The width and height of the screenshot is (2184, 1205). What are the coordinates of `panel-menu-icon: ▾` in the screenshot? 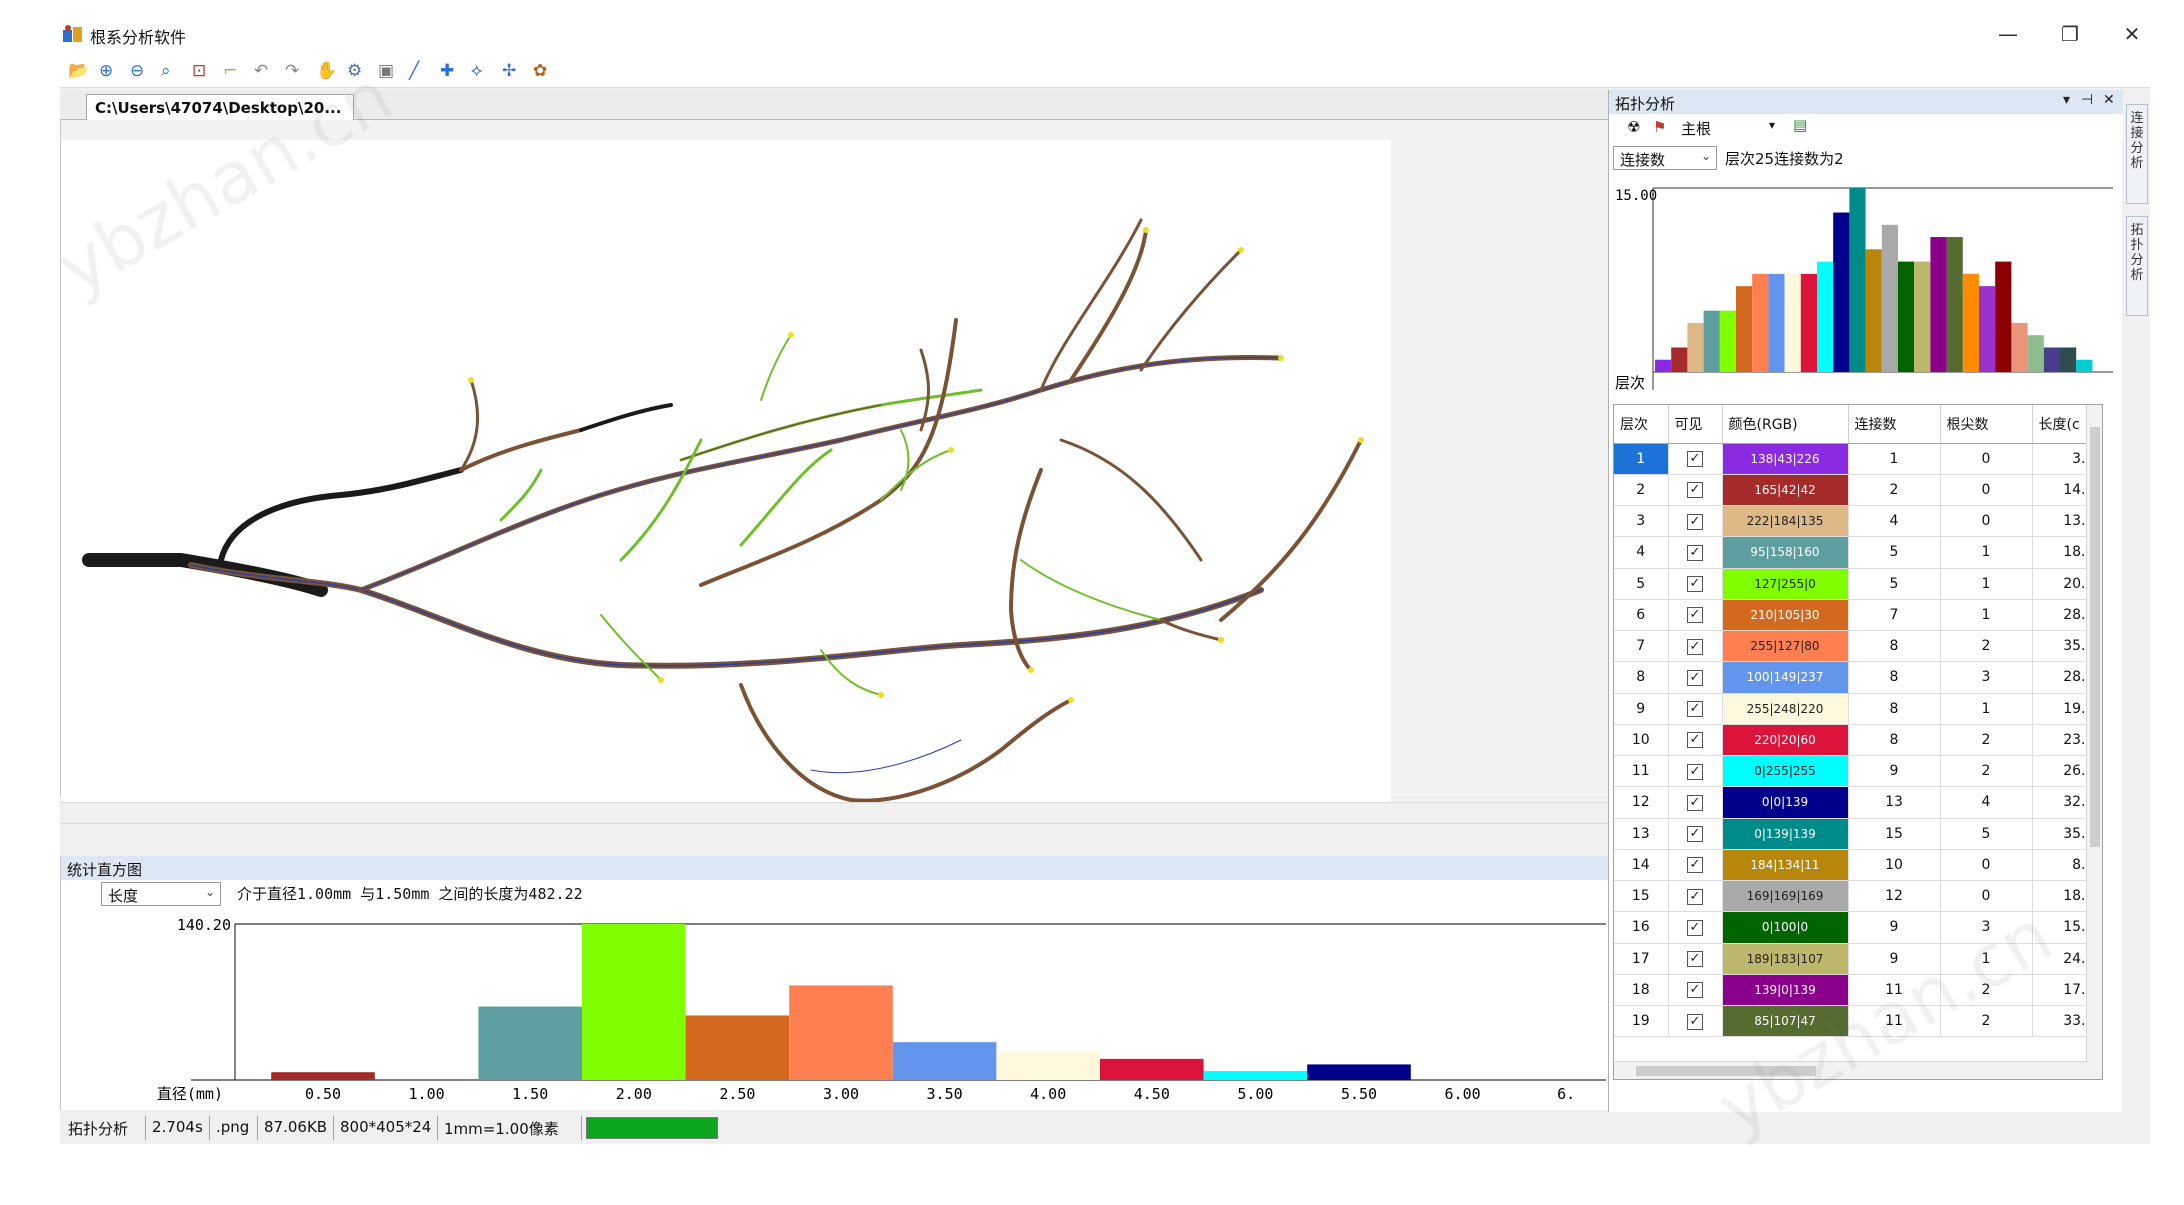 It's located at (2066, 100).